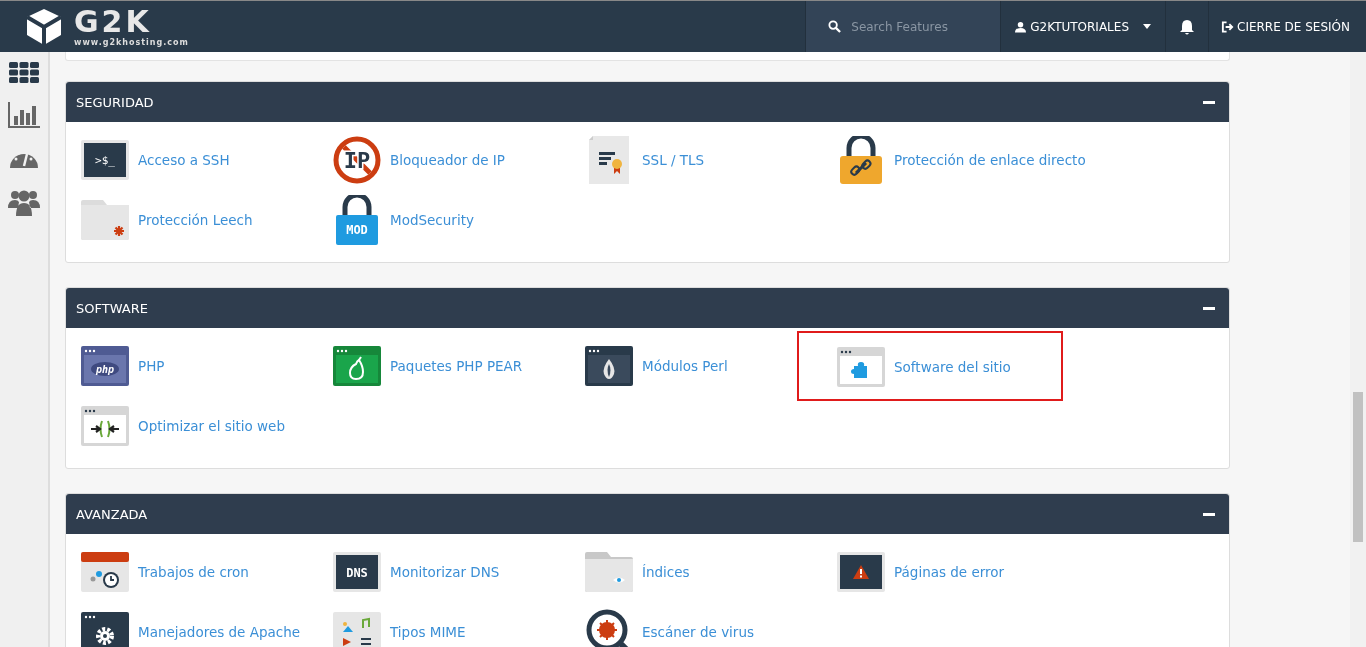 This screenshot has width=1366, height=647. I want to click on bar-chart-icon, so click(24, 115).